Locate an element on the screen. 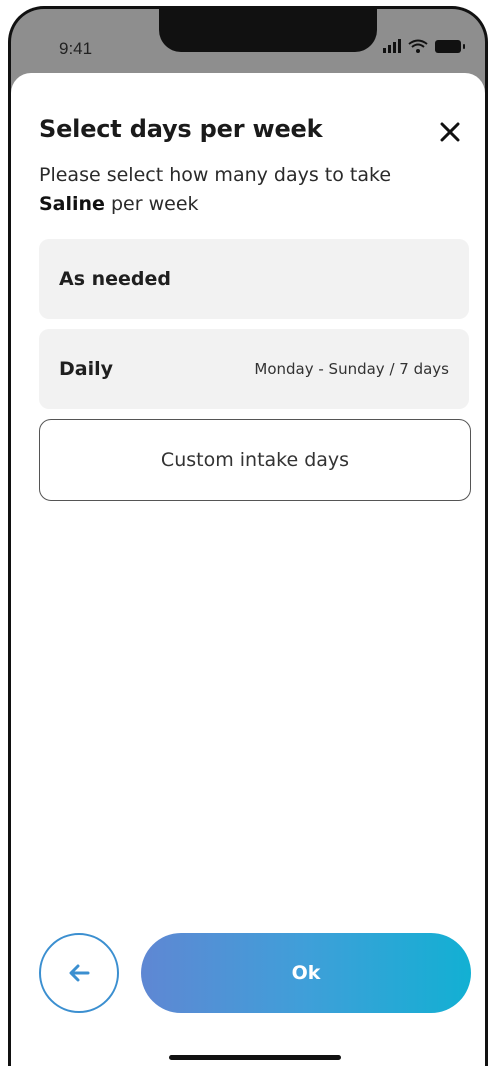  custom-intake-days-label: Custom intake days is located at coordinates (255, 460).